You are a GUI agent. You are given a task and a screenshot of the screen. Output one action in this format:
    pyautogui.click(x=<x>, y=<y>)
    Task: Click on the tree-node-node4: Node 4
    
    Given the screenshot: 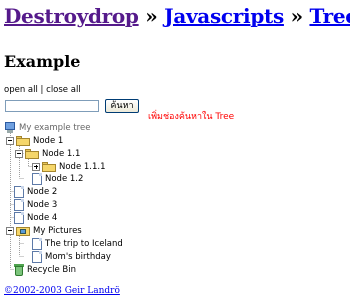 What is the action you would take?
    pyautogui.click(x=35, y=217)
    